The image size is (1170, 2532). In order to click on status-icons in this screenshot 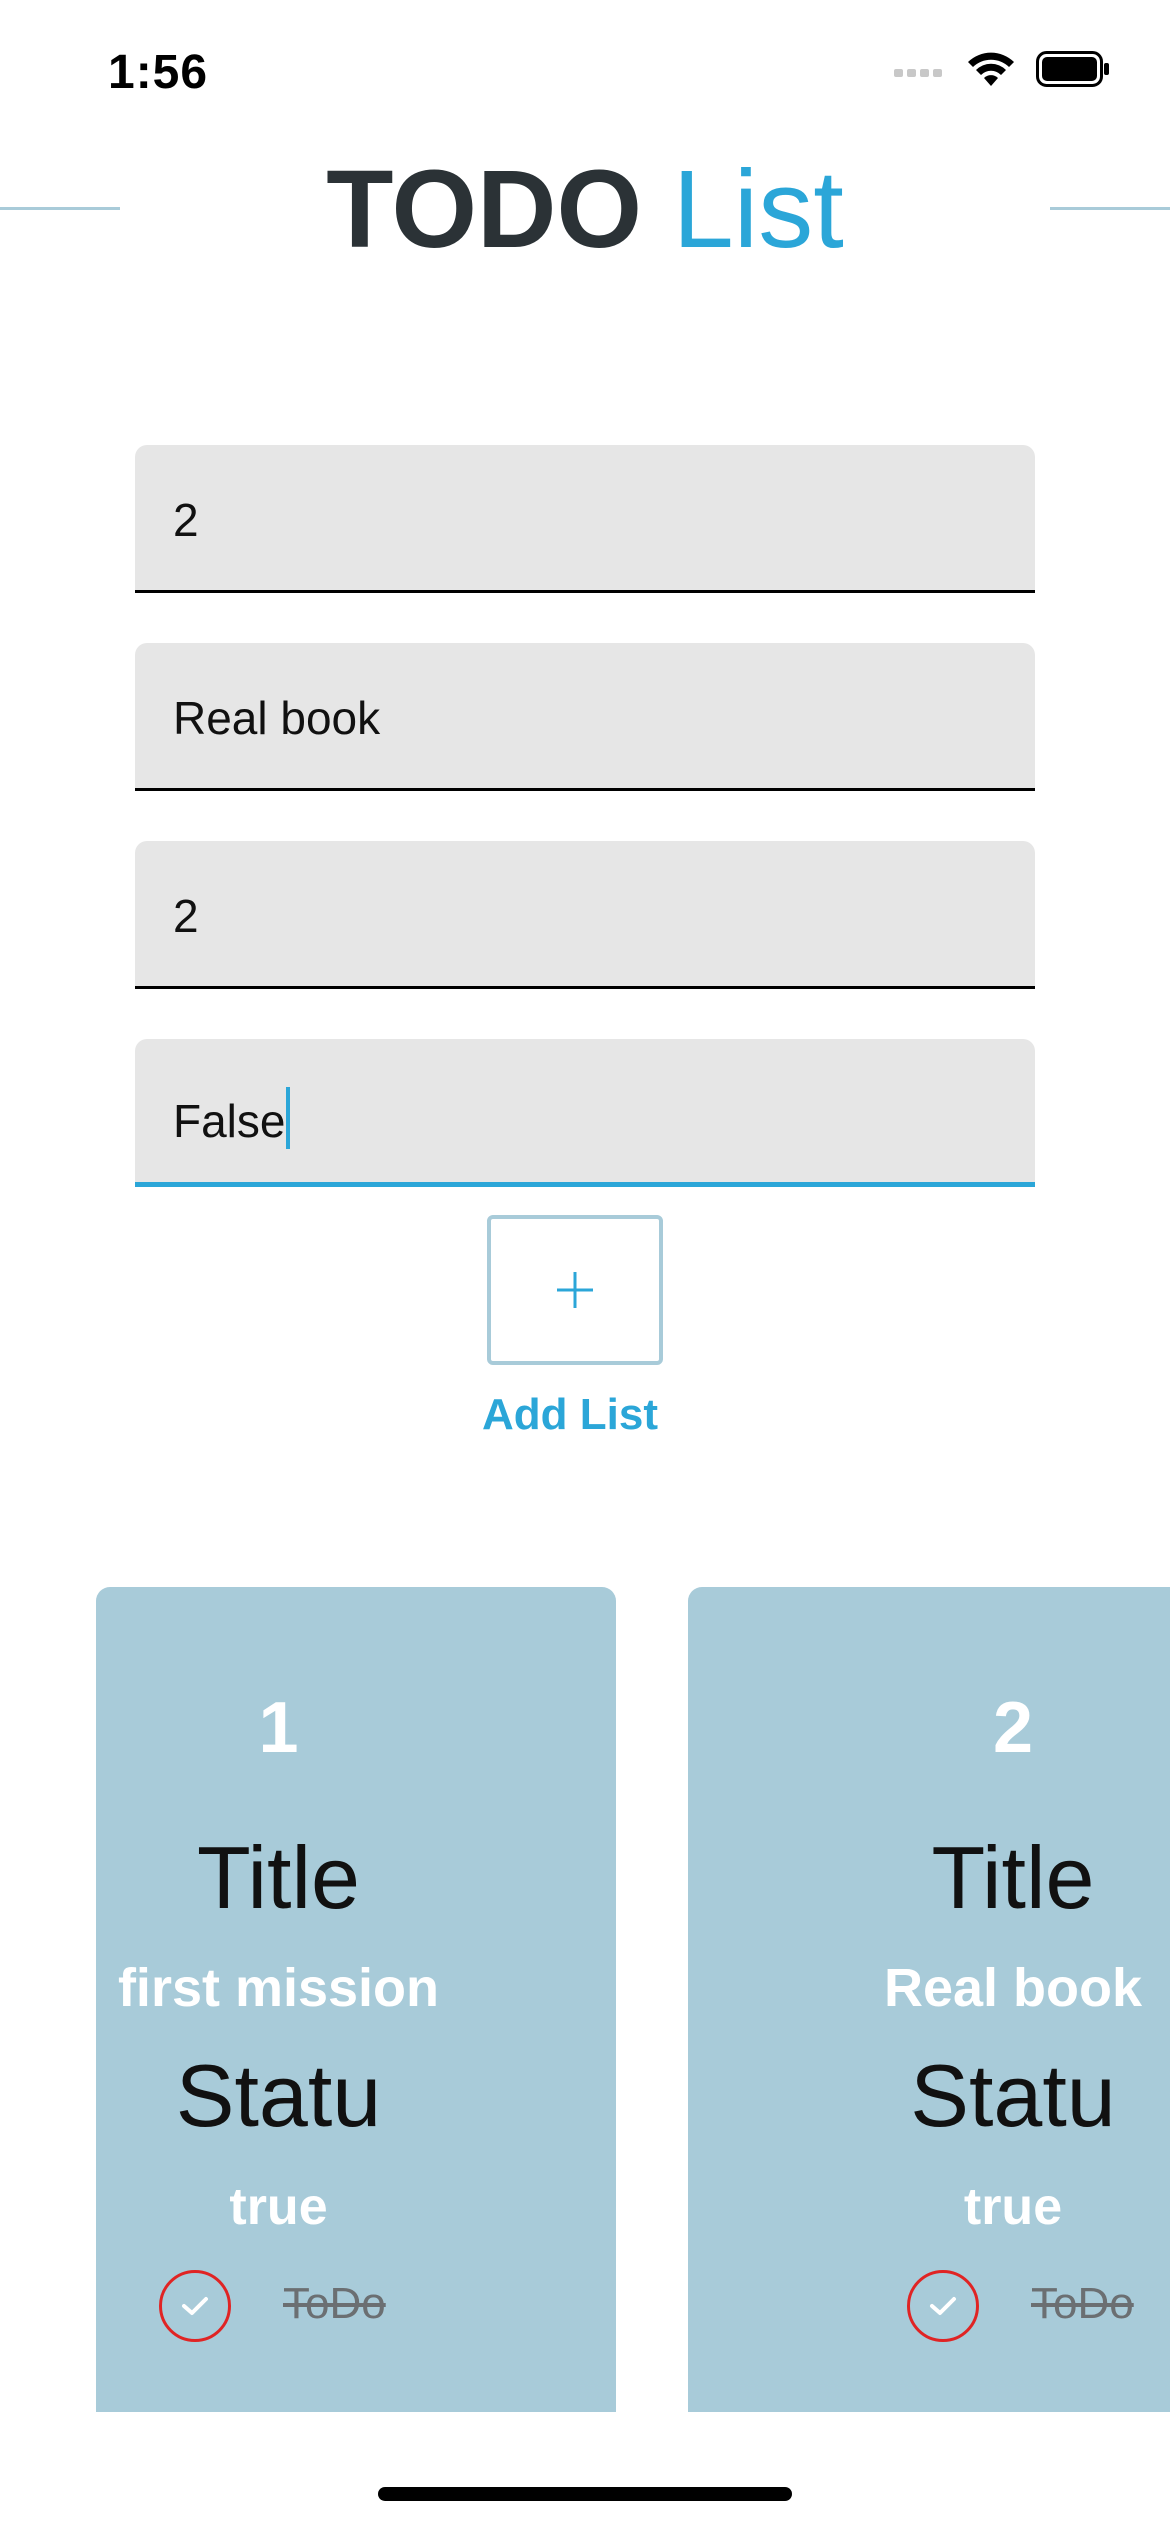, I will do `click(1002, 71)`.